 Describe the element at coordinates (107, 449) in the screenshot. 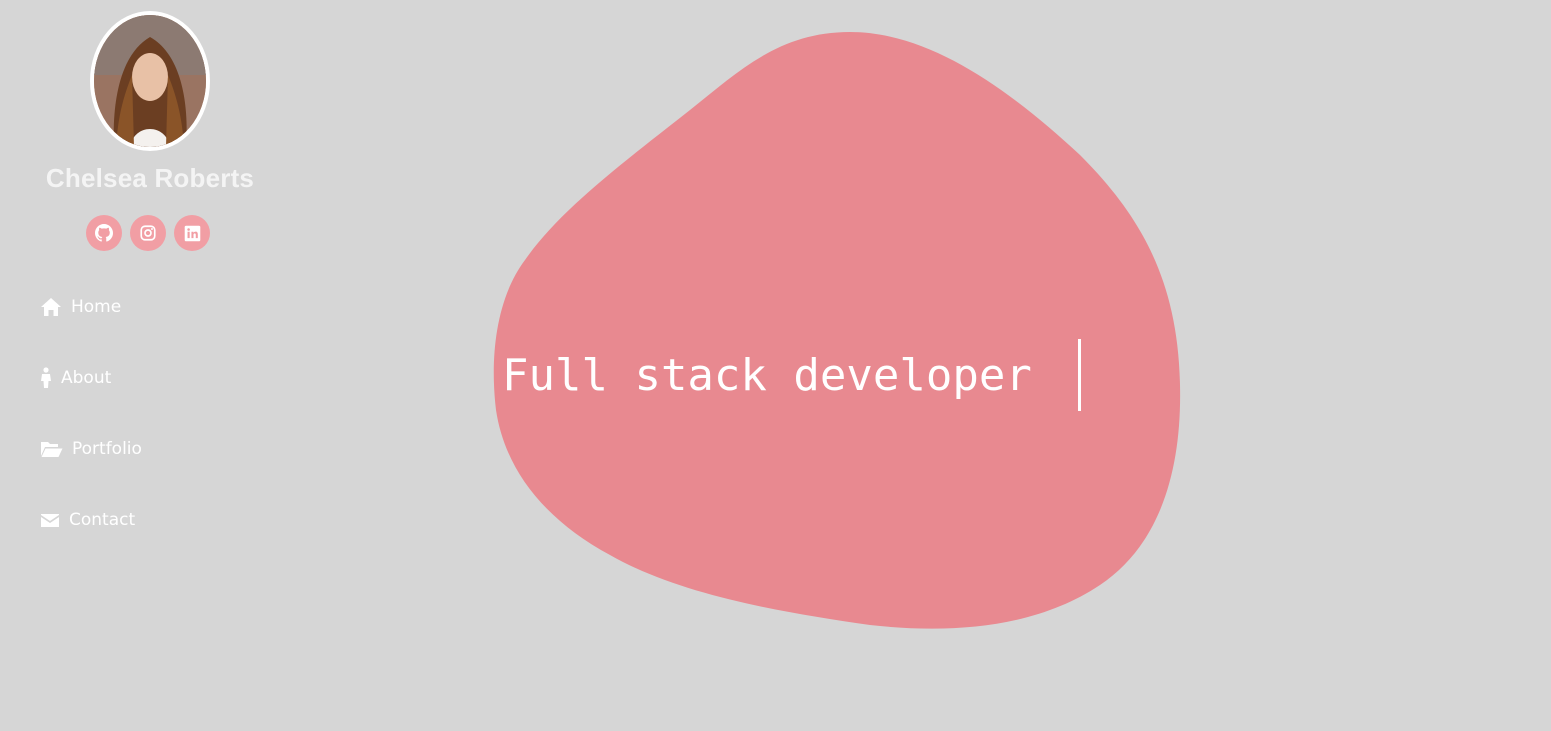

I see `nav-label-portfolio: Portfolio` at that location.